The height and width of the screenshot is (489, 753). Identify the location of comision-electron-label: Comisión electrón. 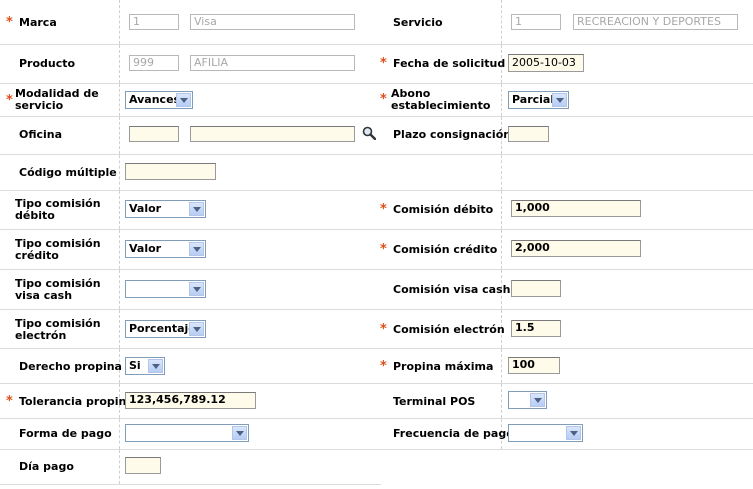
(449, 329).